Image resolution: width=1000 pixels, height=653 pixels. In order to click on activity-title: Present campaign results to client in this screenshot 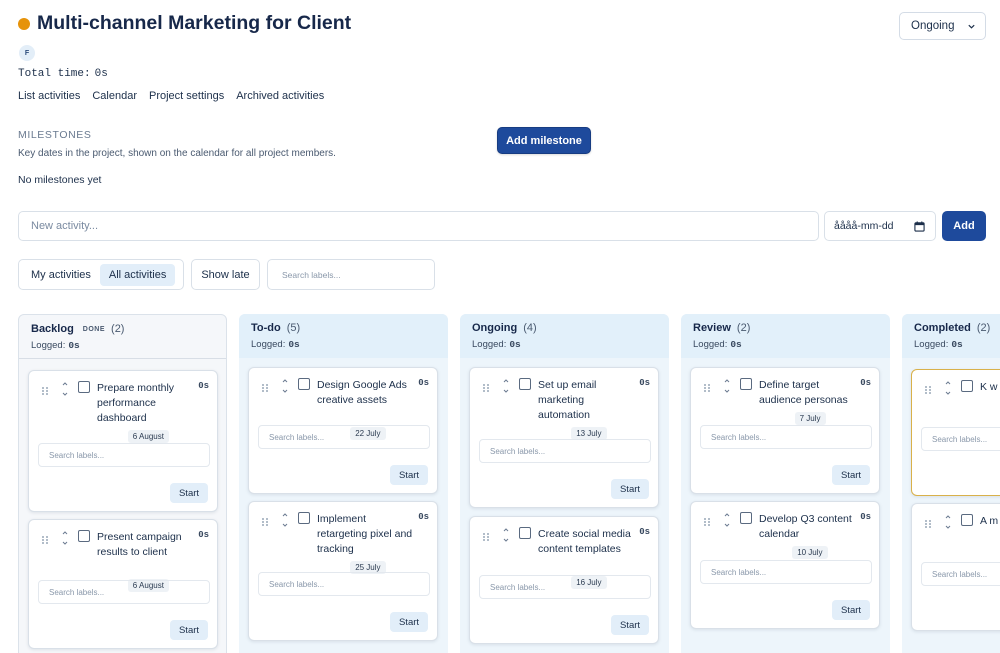, I will do `click(147, 545)`.